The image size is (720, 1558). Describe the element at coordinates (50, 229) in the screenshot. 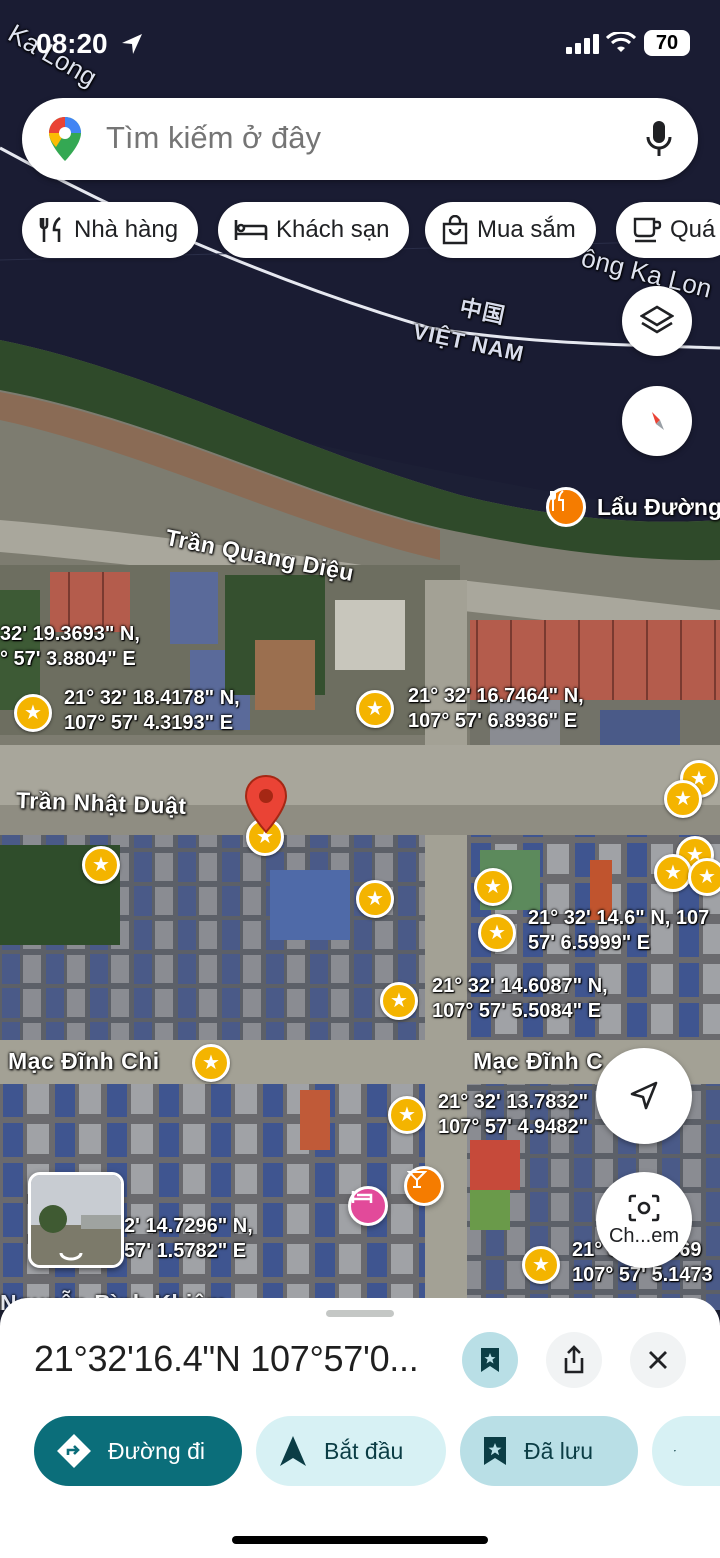

I see `restaurant-icon` at that location.